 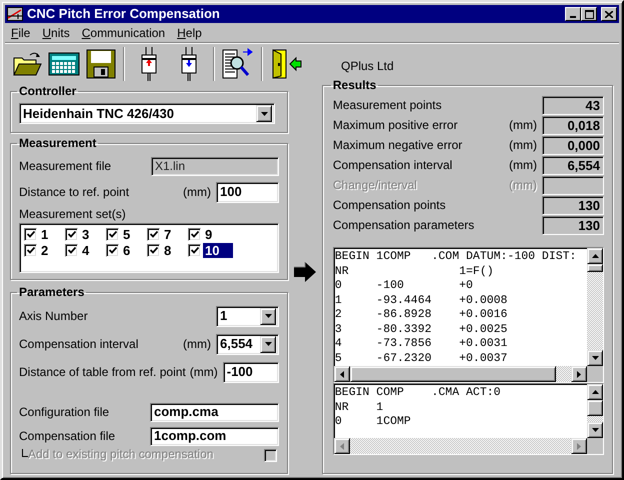 I want to click on controller-dropdown: Heidenhain TNC 426/430, so click(x=147, y=113).